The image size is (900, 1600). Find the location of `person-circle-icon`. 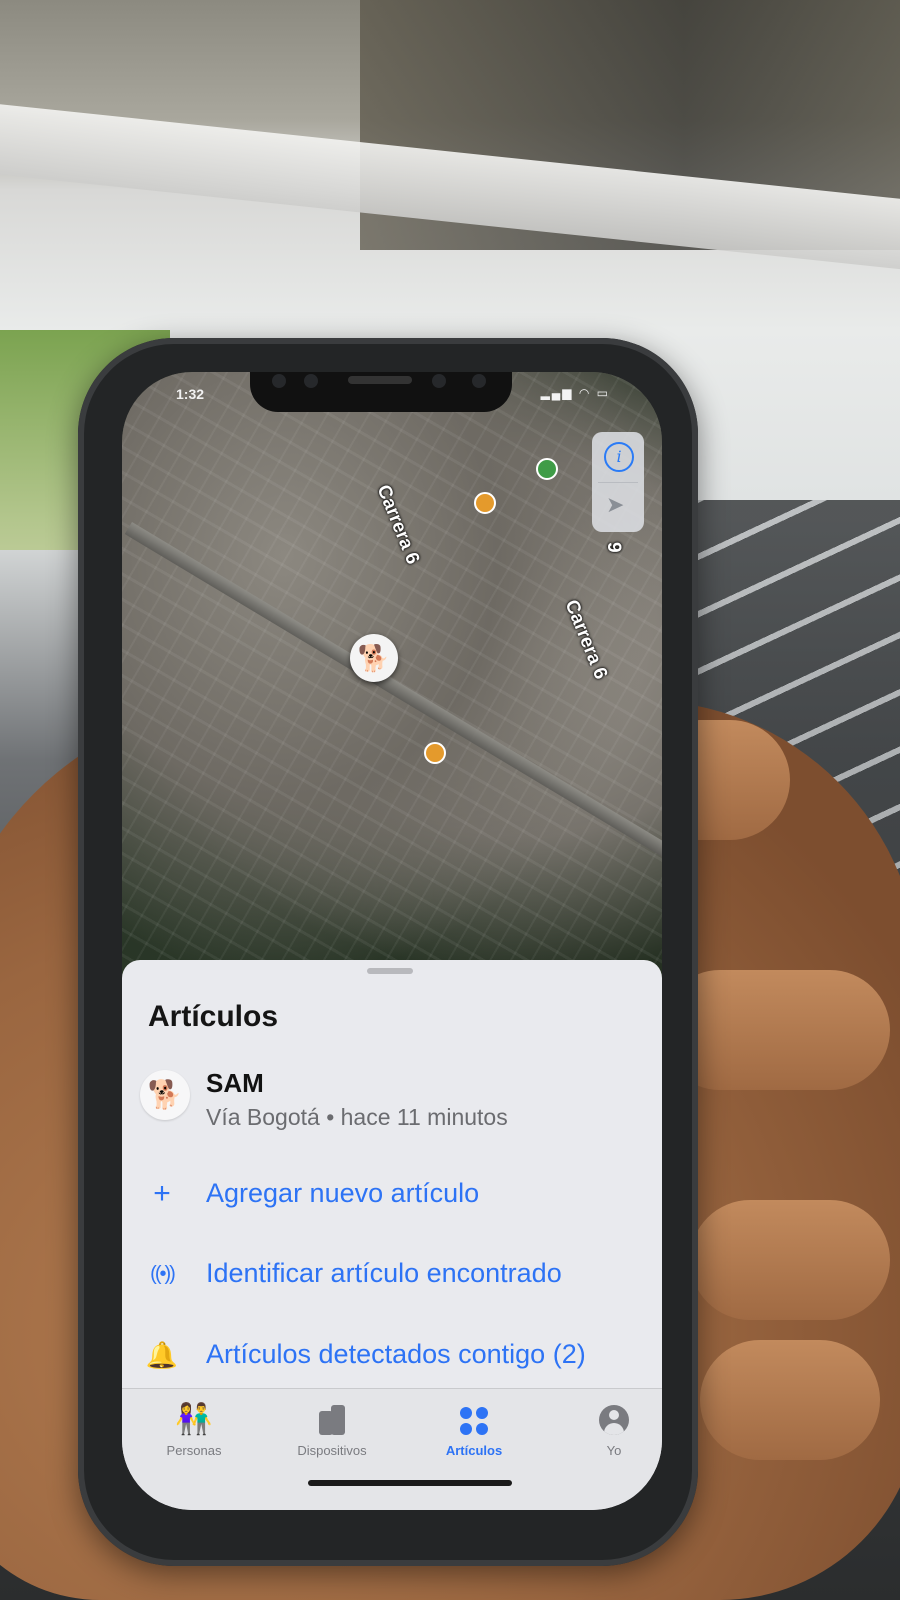

person-circle-icon is located at coordinates (608, 1420).